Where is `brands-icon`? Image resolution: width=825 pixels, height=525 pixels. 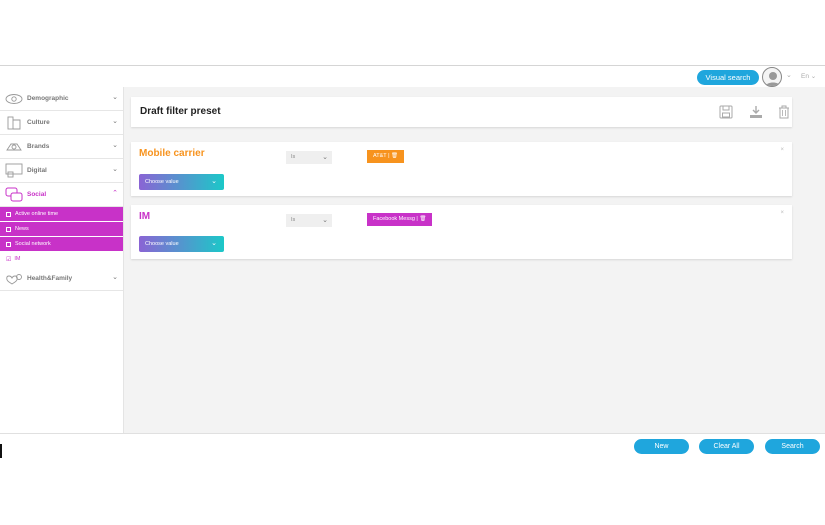 brands-icon is located at coordinates (14, 147).